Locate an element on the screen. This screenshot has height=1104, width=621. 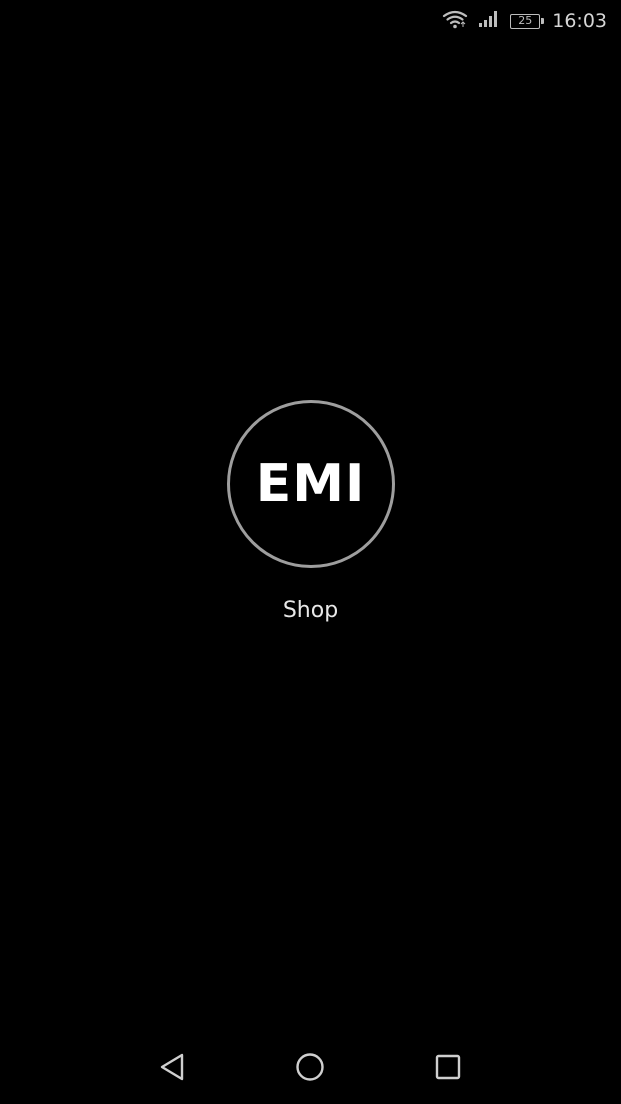
status-time: 16:03 is located at coordinates (579, 21).